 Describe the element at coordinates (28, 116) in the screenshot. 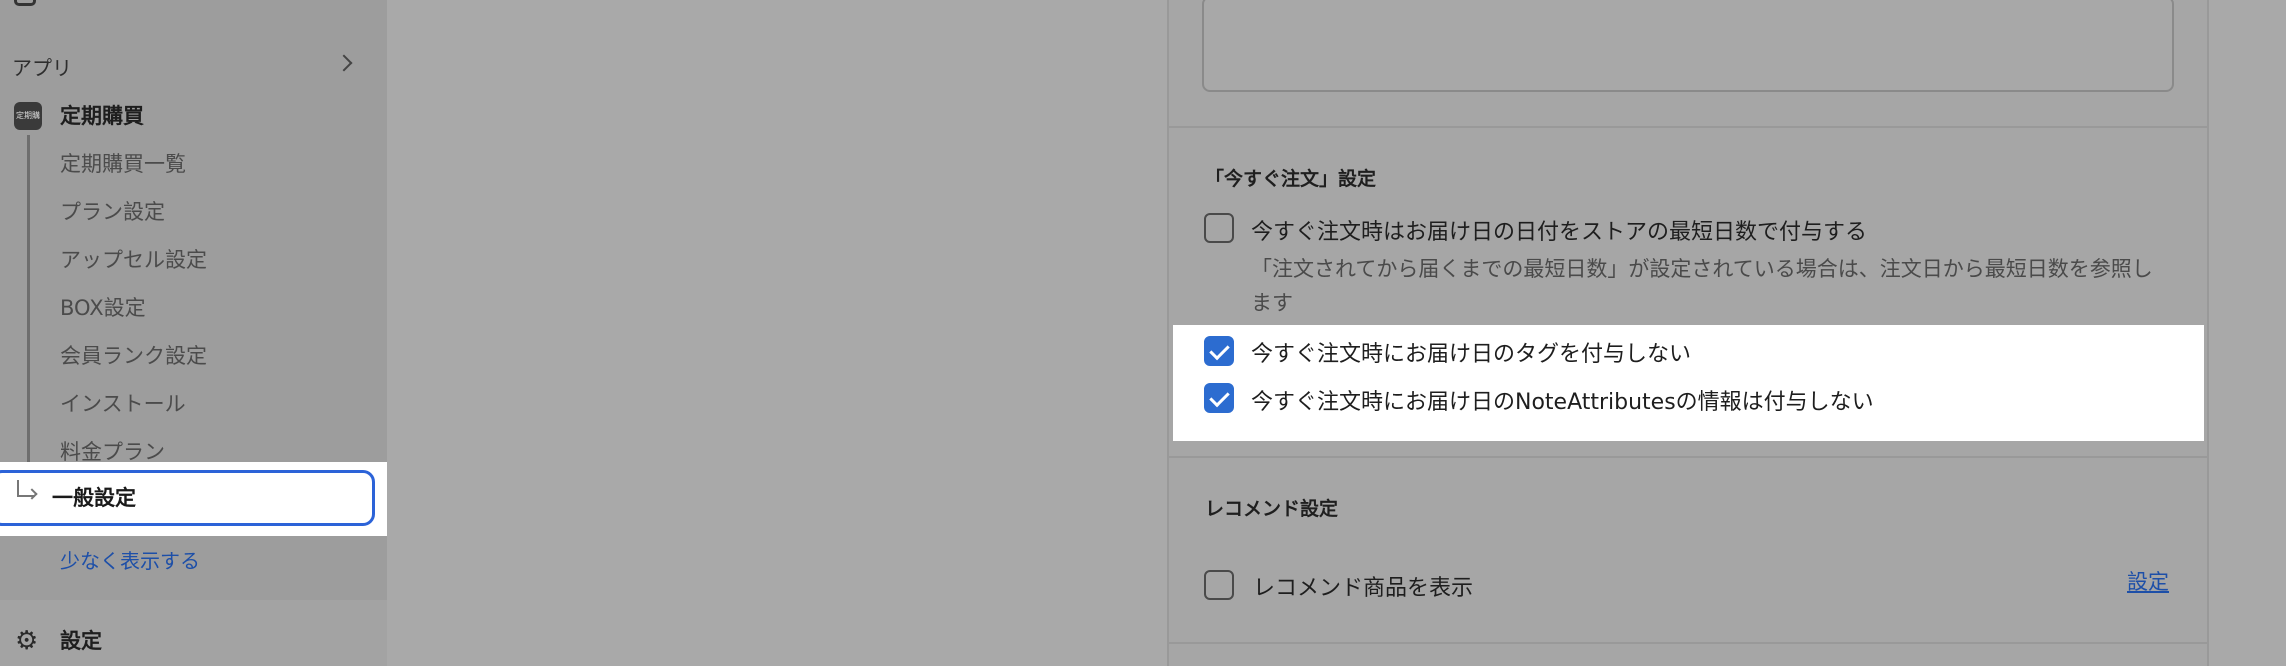

I see `subscription-app-icon: 定期購買` at that location.